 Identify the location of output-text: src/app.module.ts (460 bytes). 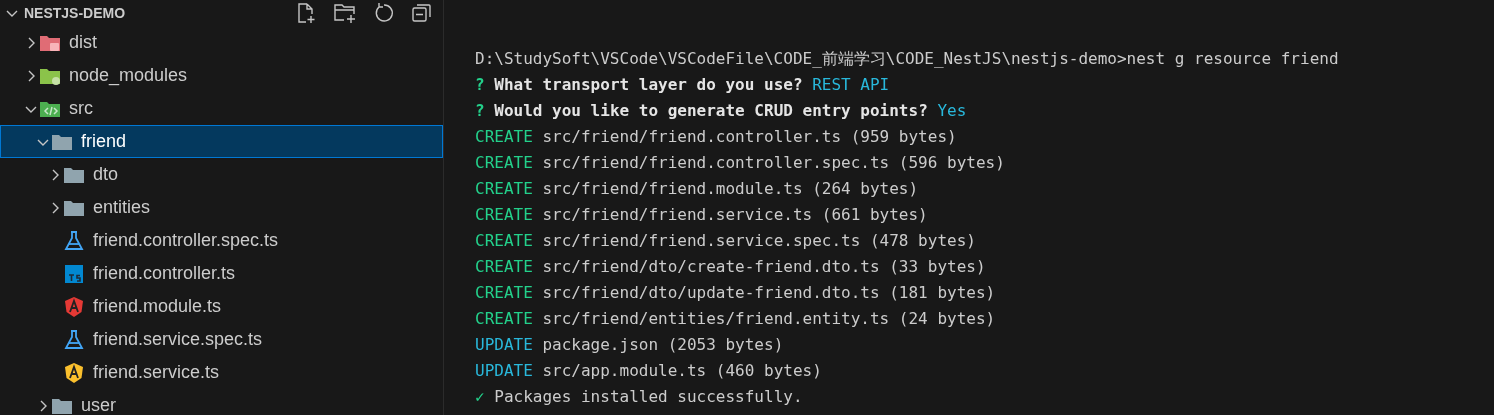
(682, 370).